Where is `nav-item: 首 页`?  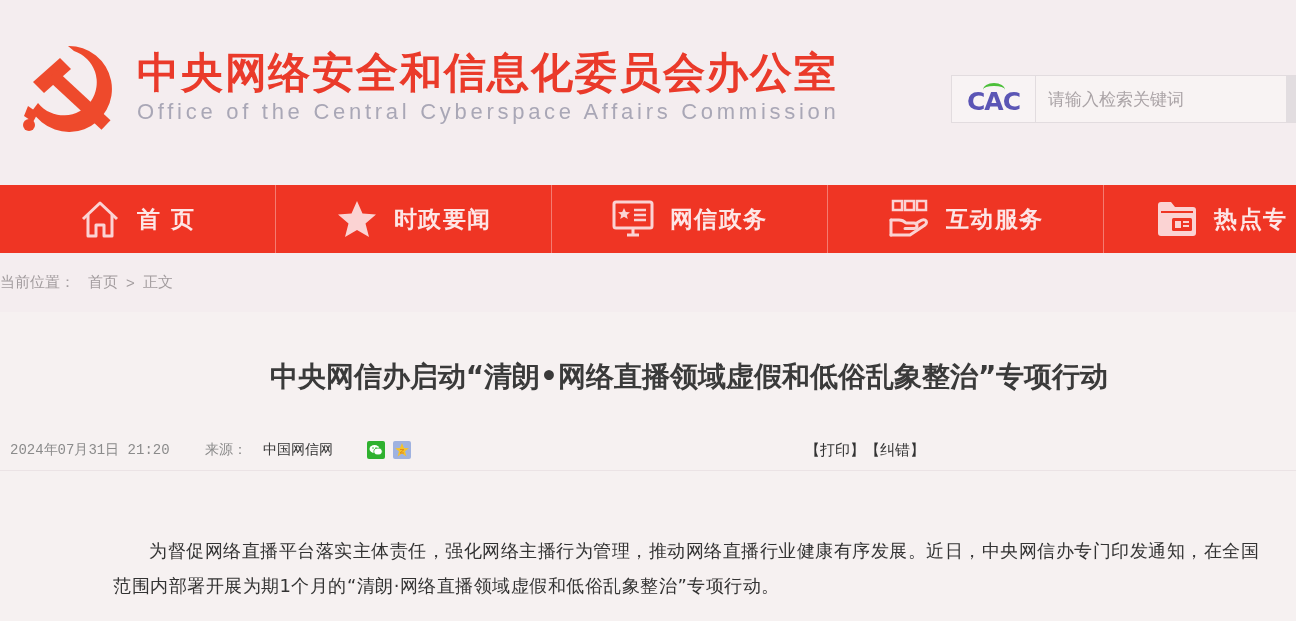 nav-item: 首 页 is located at coordinates (138, 219).